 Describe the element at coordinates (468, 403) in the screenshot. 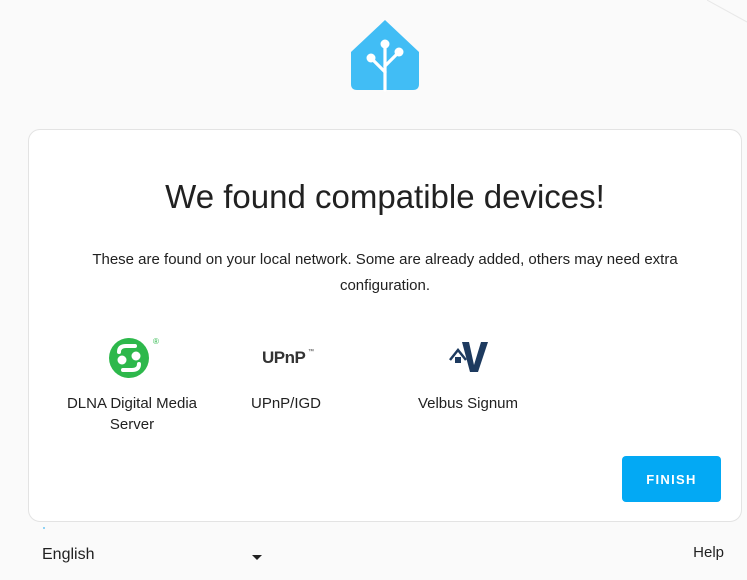

I see `device-name: Velbus Signum` at that location.